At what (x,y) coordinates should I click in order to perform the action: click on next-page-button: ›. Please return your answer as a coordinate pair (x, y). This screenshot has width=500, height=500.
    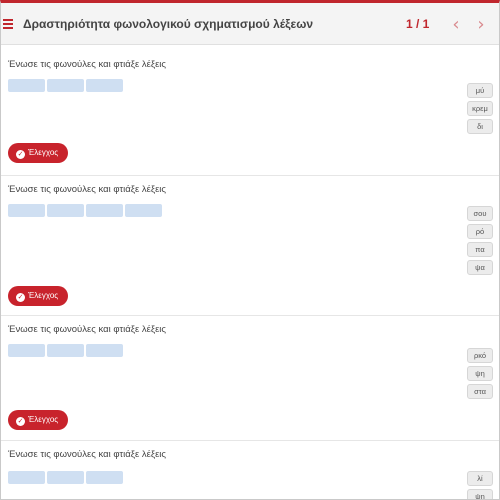
    Looking at the image, I should click on (481, 25).